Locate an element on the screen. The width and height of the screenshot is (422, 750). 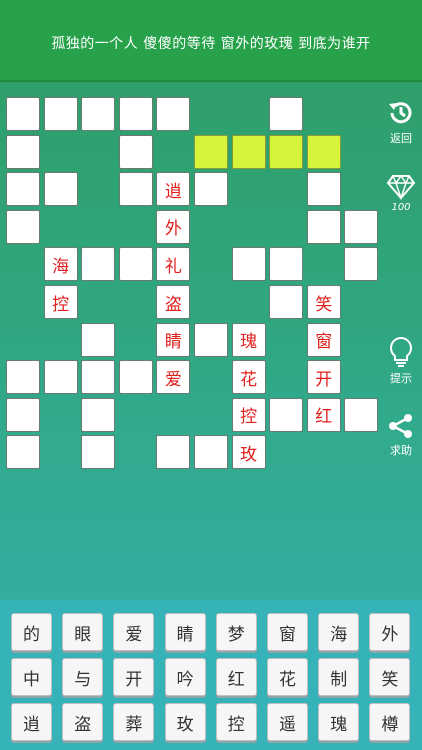
gems-display: 100 is located at coordinates (401, 193).